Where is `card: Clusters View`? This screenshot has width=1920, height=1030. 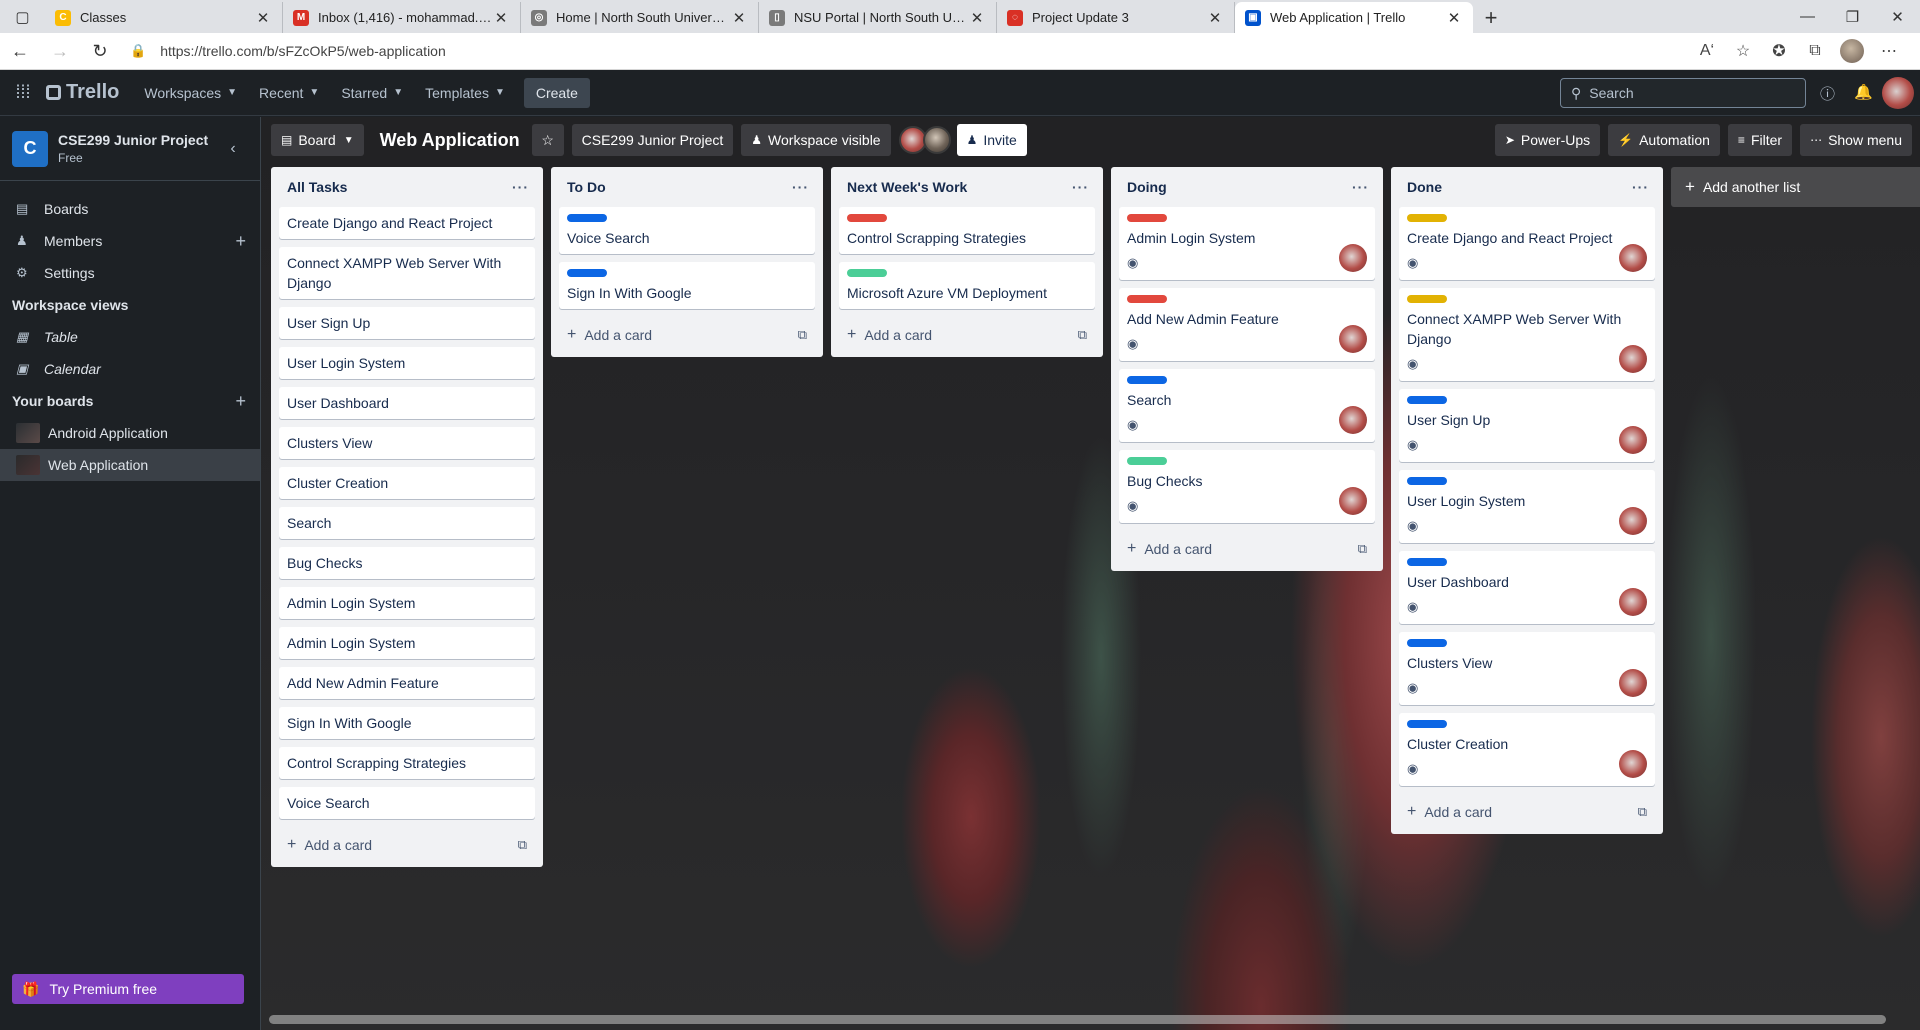
card: Clusters View is located at coordinates (407, 443).